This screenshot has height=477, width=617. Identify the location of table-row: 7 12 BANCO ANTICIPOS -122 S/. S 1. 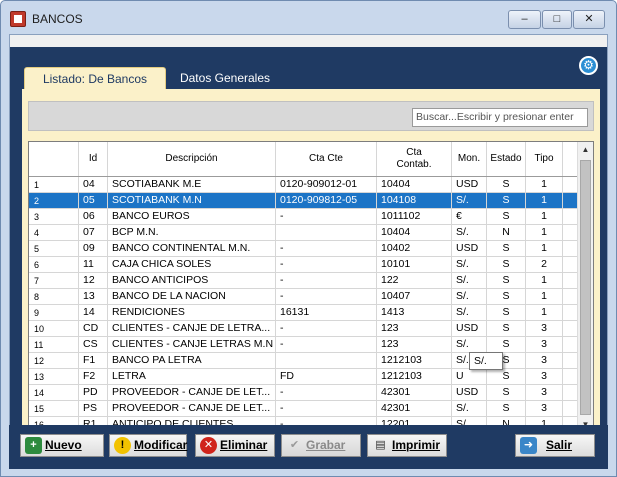
(303, 281).